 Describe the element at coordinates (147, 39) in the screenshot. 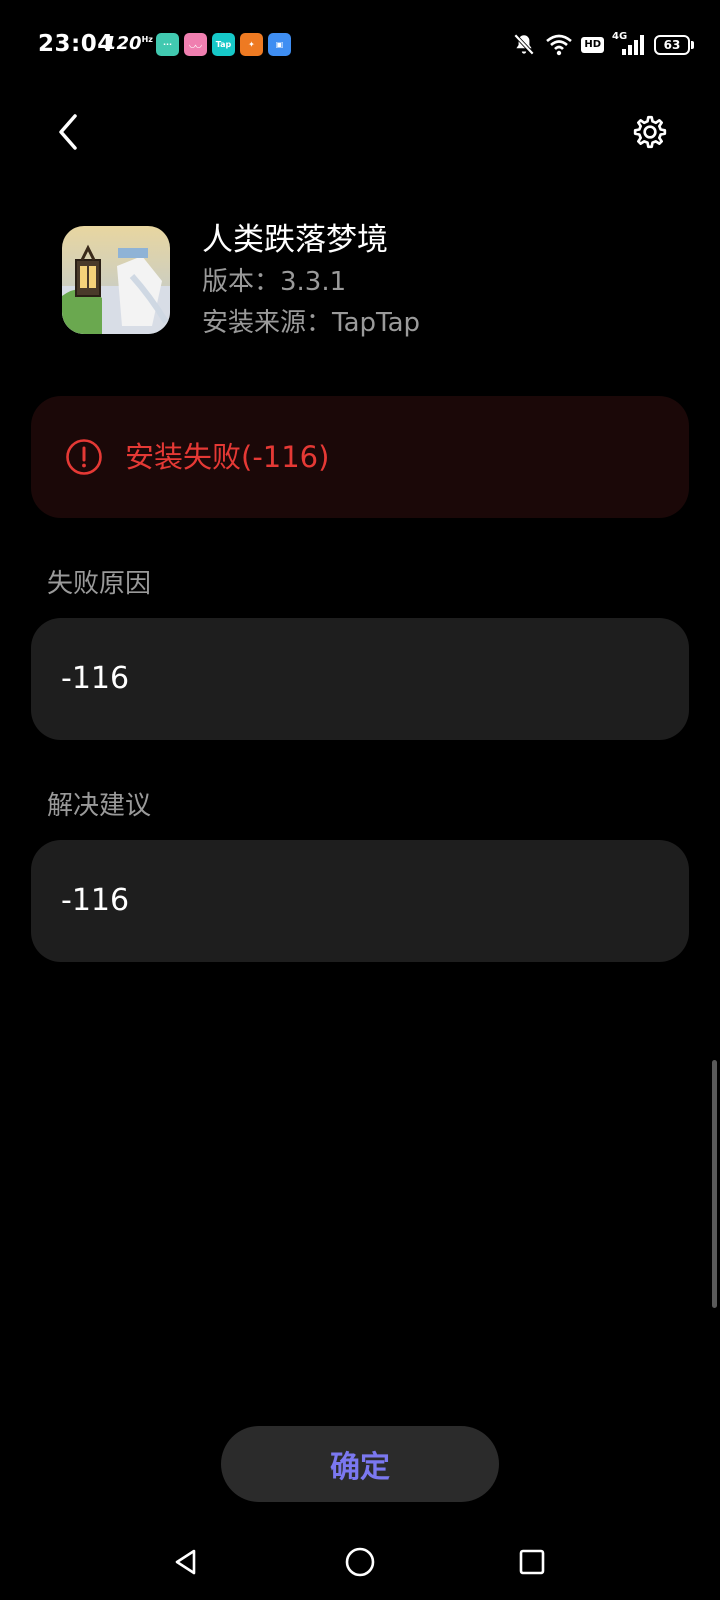

I see `refresh-rate-unit: Hz` at that location.